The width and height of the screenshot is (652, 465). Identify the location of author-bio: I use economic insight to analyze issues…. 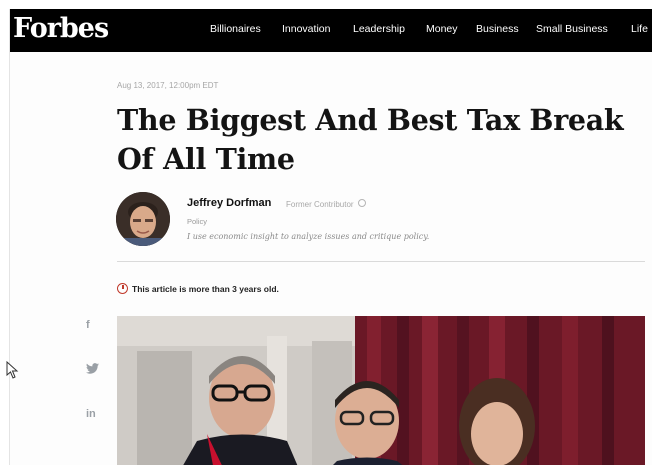
(308, 236).